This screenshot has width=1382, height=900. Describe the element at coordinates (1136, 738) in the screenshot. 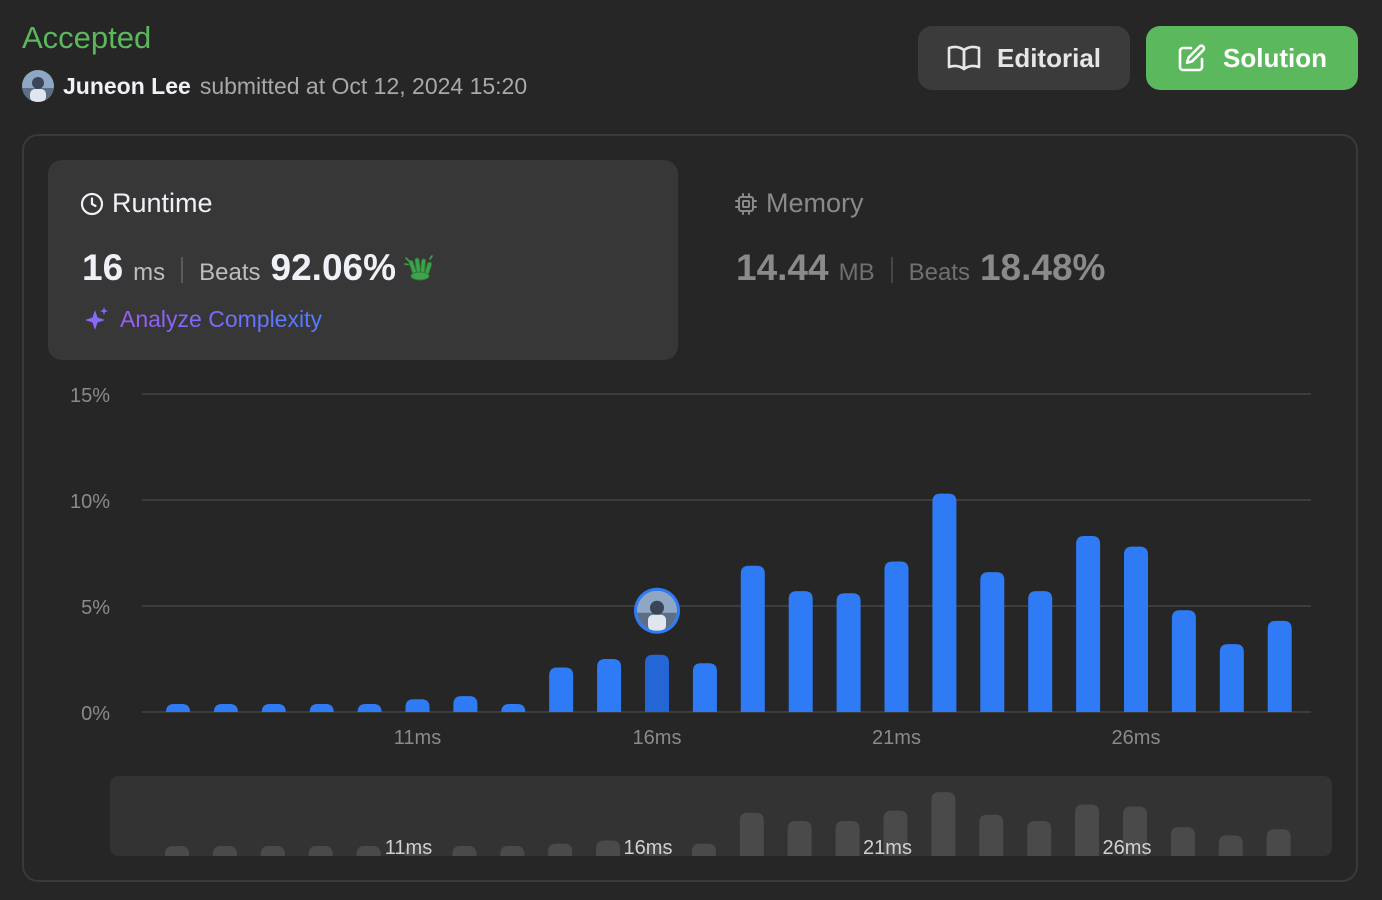

I see `x-tick-label: 26ms` at that location.